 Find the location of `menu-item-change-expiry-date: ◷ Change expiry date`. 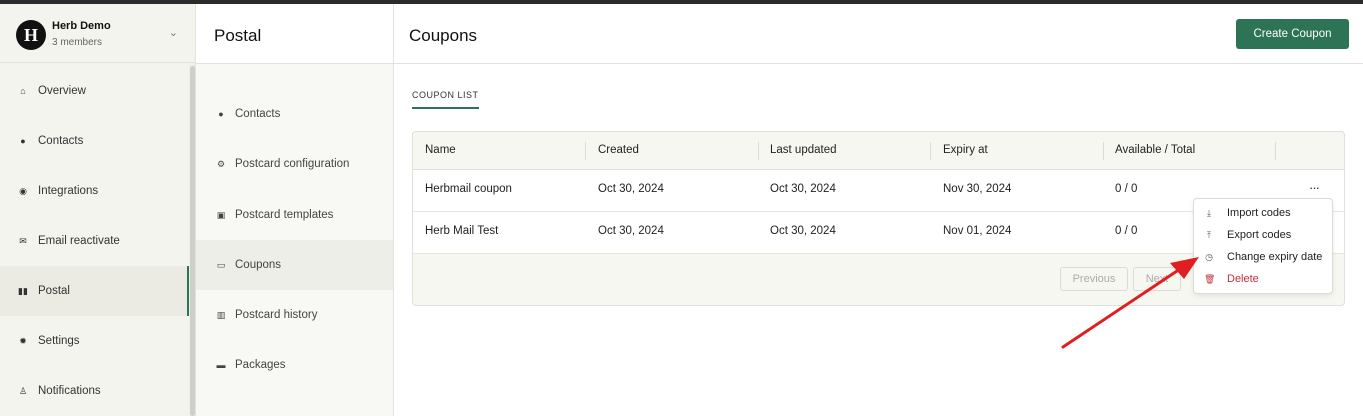

menu-item-change-expiry-date: ◷ Change expiry date is located at coordinates (1263, 257).